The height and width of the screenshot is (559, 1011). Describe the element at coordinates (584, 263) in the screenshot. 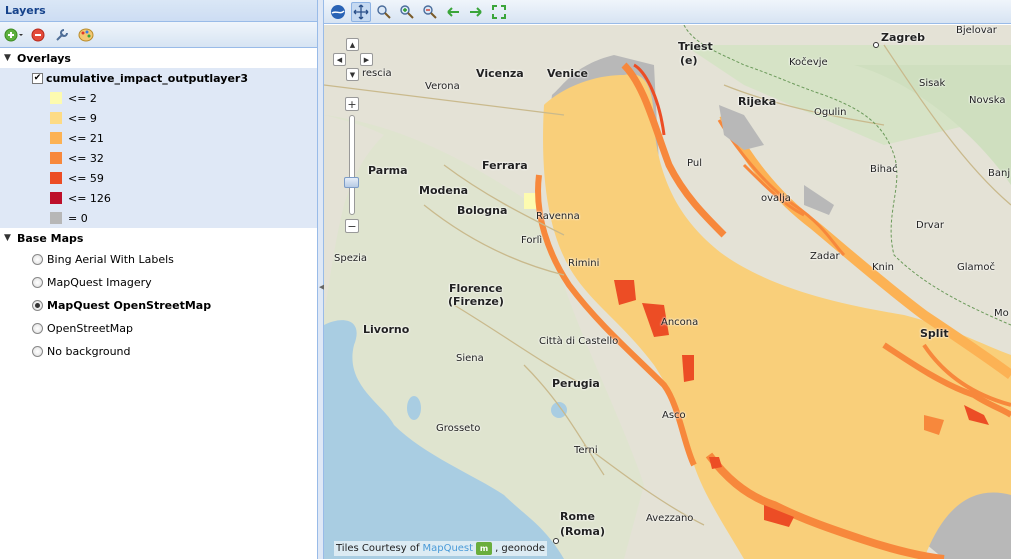

I see `city-label: Rimini` at that location.